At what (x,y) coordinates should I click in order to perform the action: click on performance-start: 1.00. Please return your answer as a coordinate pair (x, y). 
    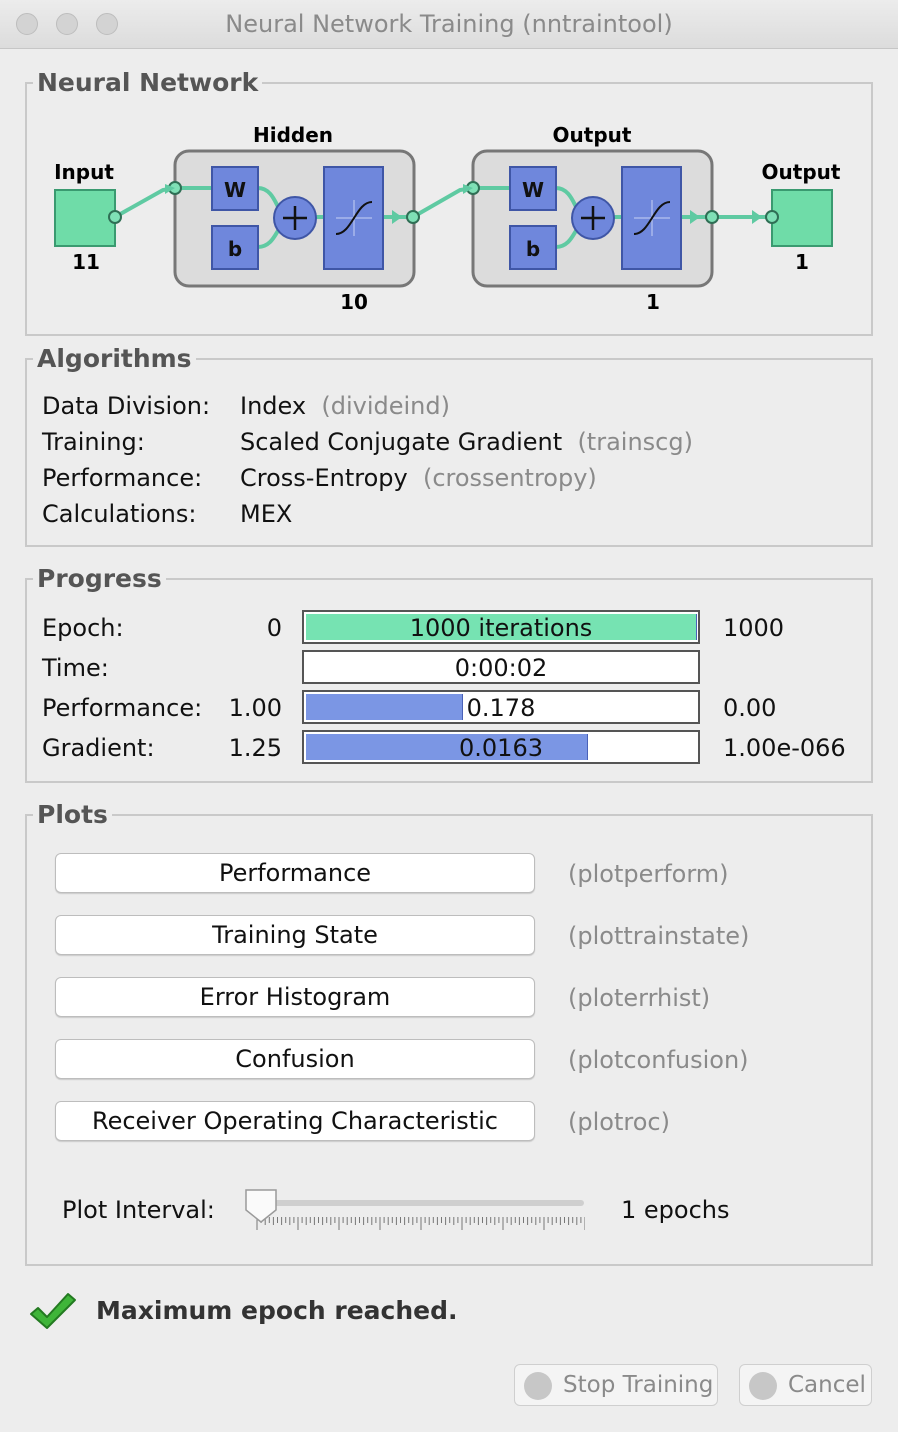
    Looking at the image, I should click on (255, 708).